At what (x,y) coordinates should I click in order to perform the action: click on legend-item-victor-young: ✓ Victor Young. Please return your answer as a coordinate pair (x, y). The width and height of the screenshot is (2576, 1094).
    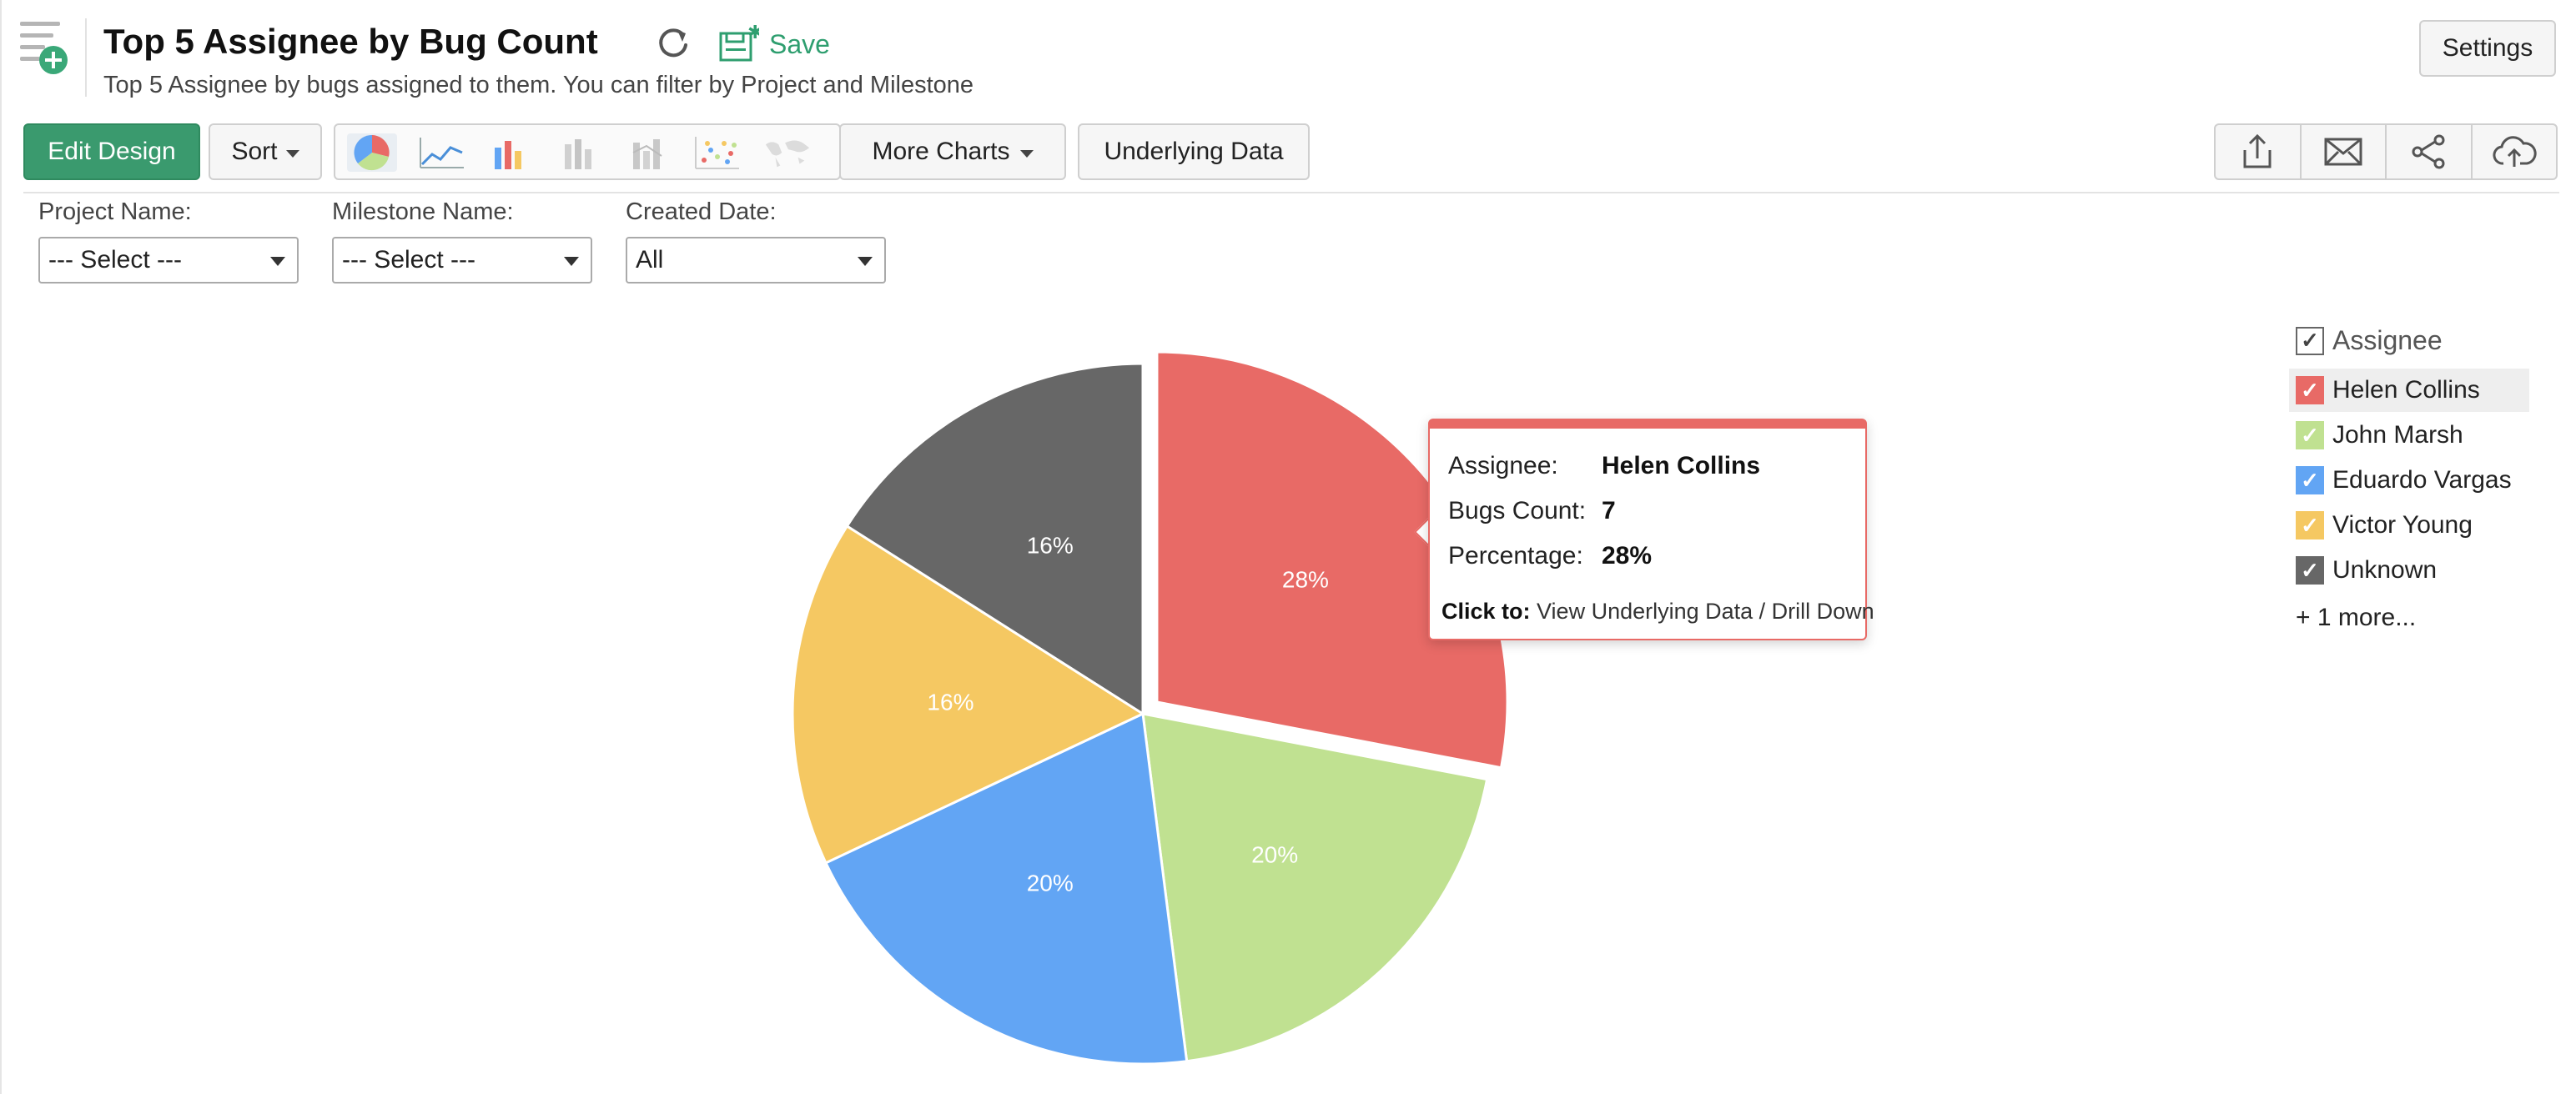
    Looking at the image, I should click on (2409, 525).